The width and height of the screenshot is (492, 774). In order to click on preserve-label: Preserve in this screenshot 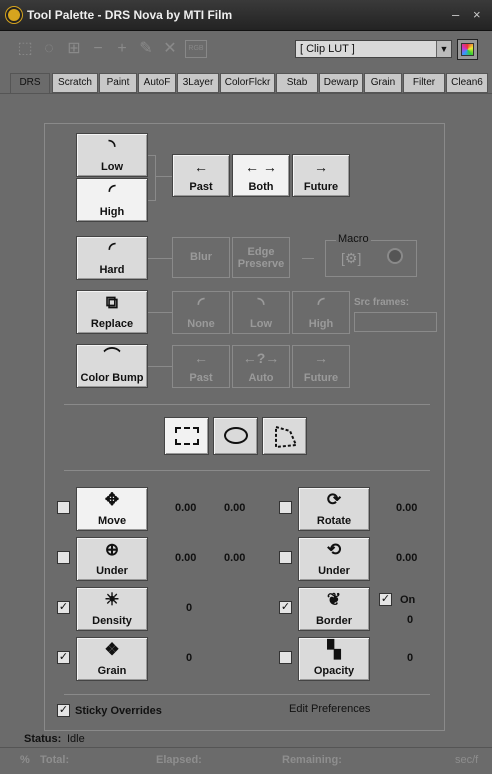, I will do `click(261, 264)`.